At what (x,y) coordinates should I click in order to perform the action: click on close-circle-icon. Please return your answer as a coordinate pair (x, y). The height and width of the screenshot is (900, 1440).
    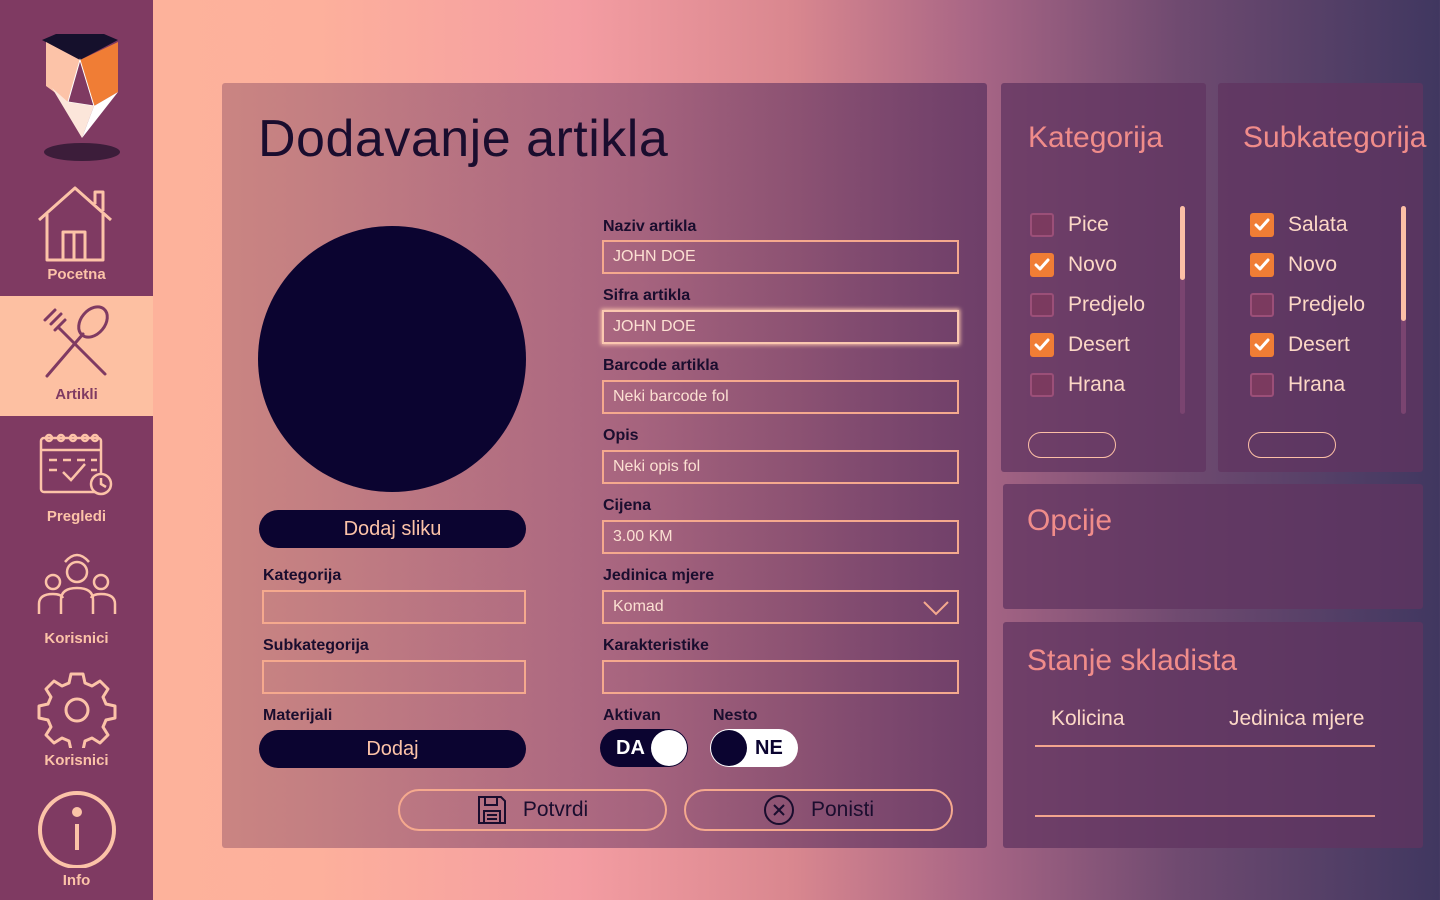
    Looking at the image, I should click on (778, 810).